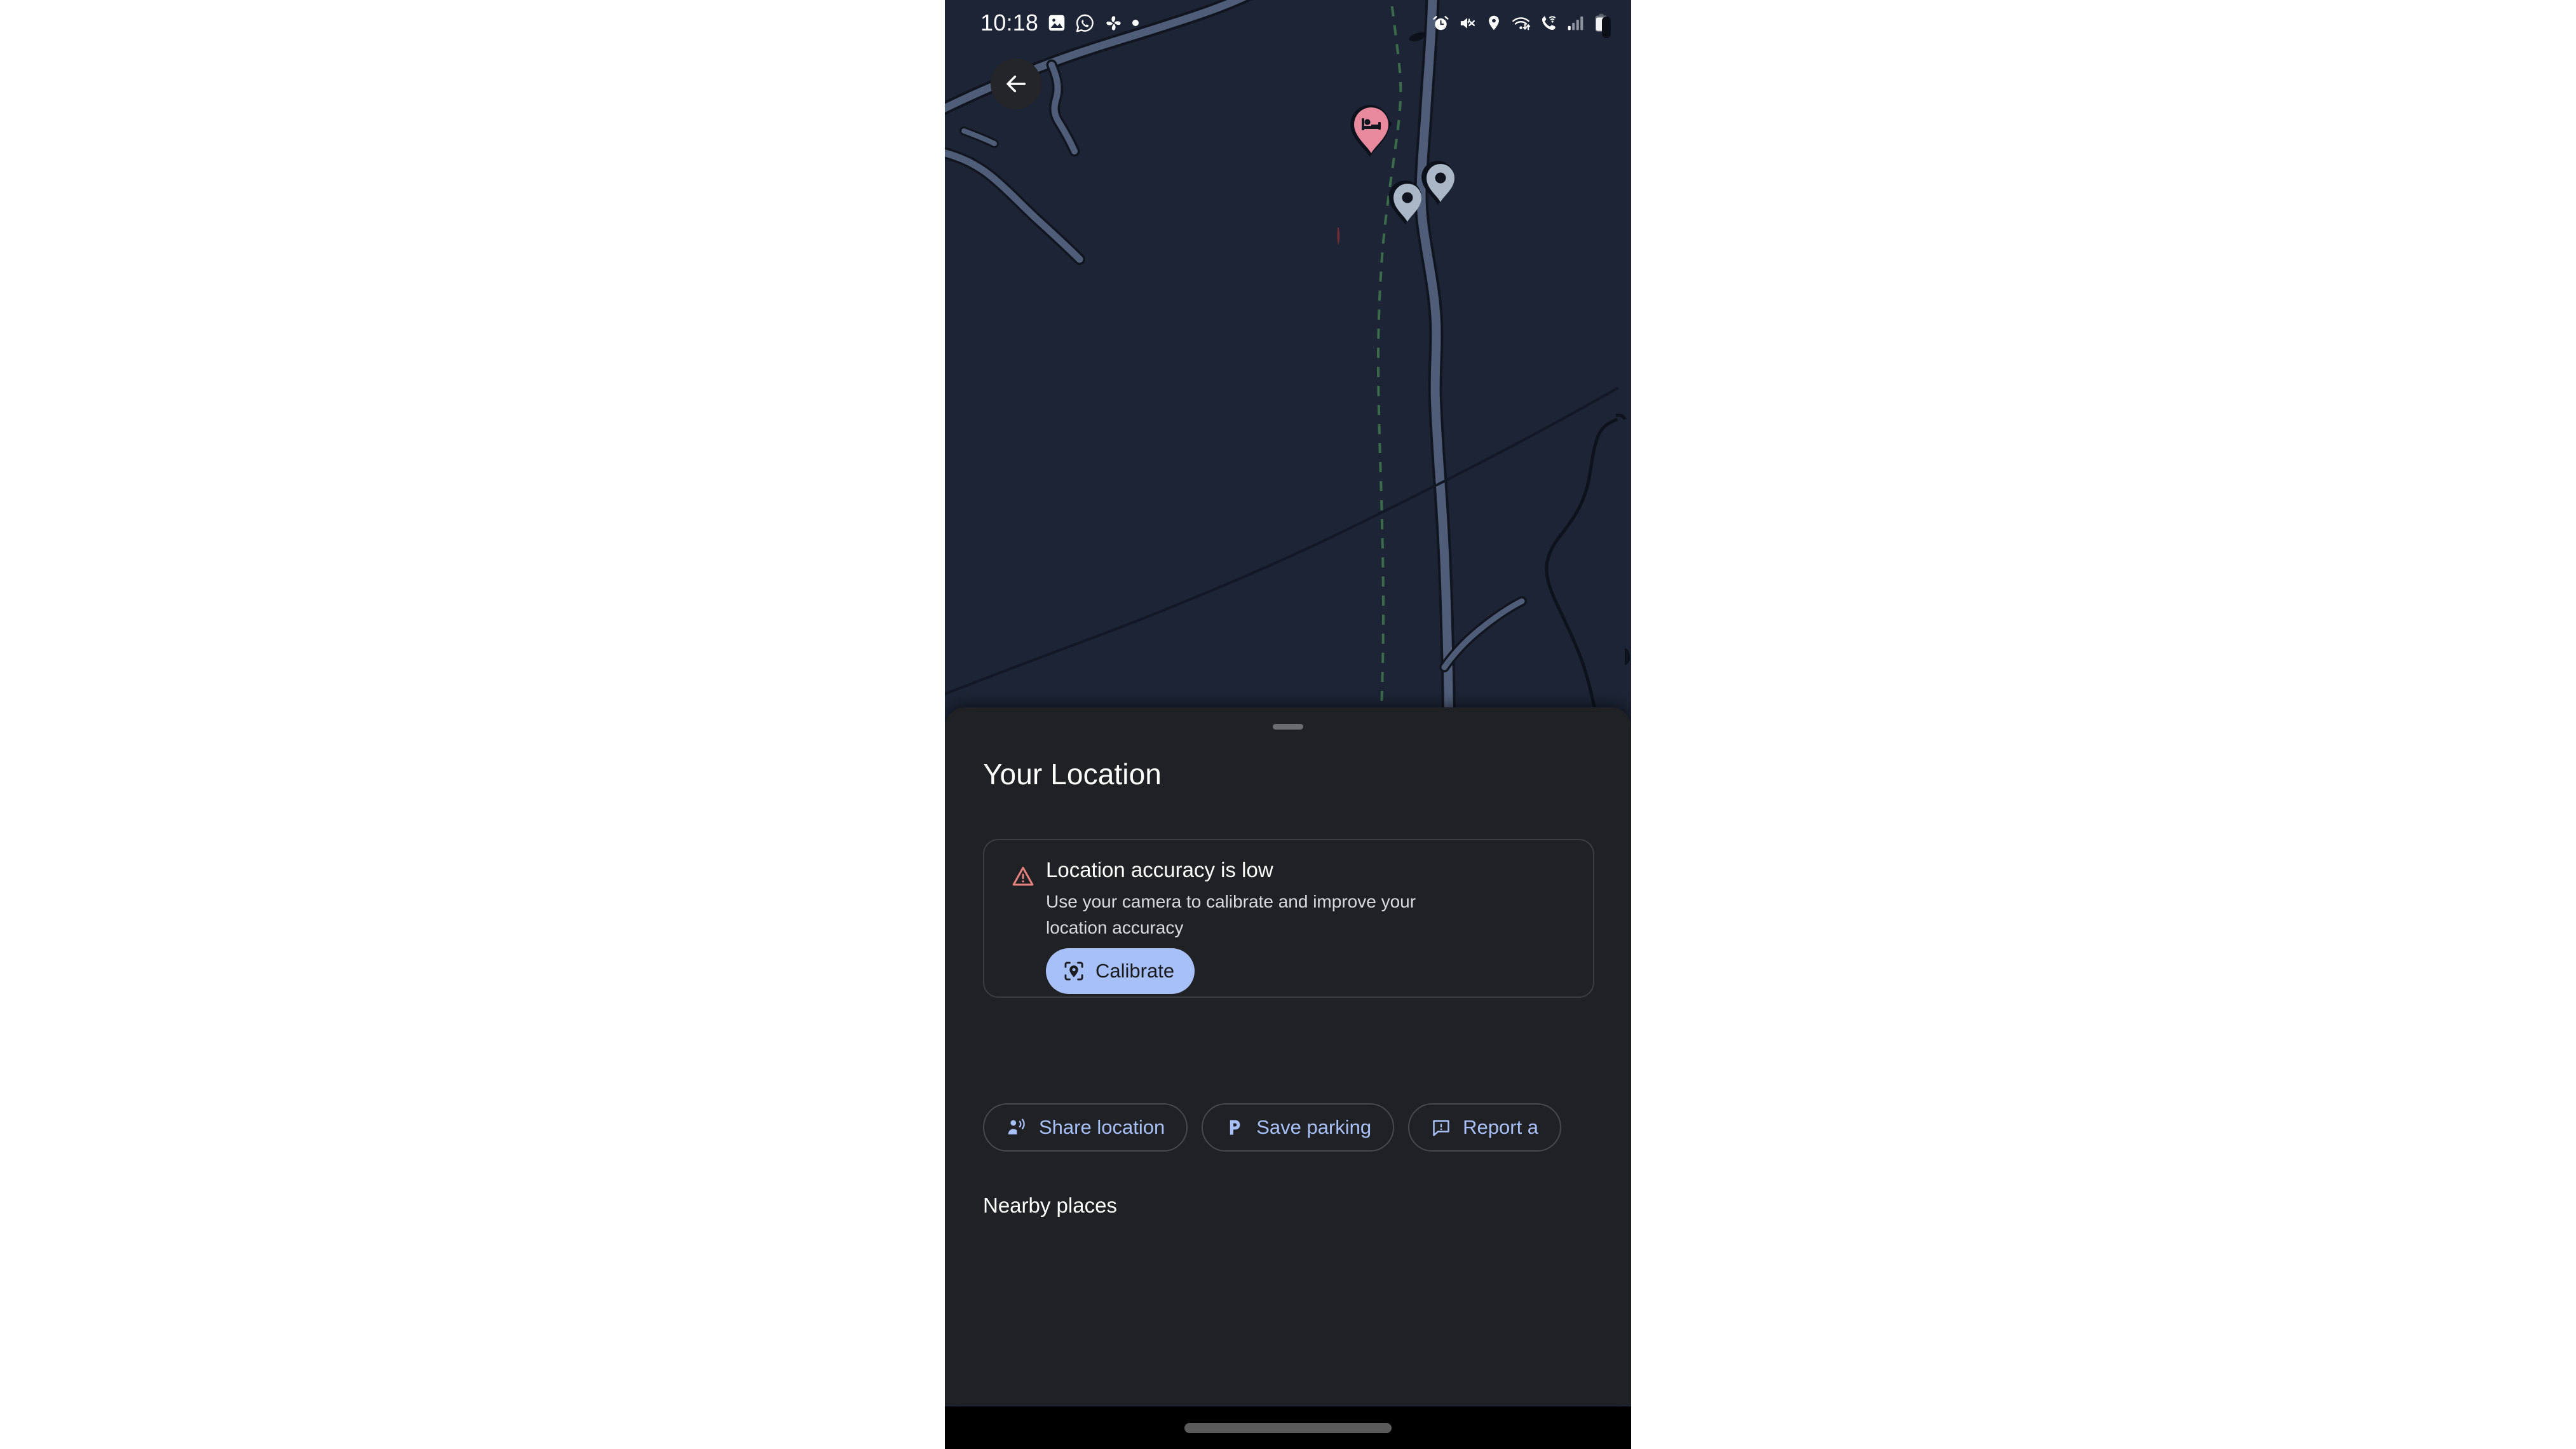  I want to click on photos-icon, so click(1056, 23).